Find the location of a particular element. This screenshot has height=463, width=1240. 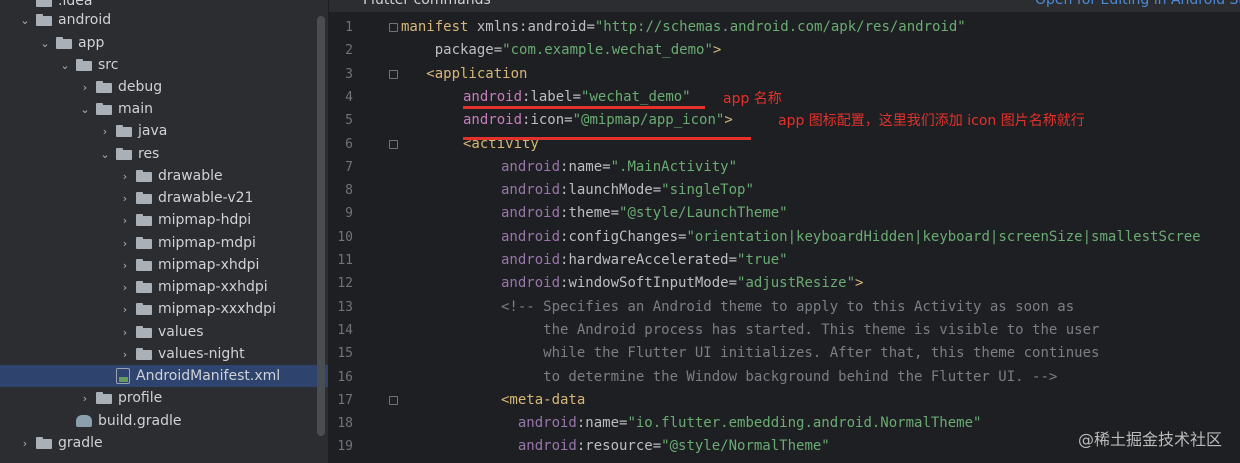

line-number: 3 is located at coordinates (349, 74).